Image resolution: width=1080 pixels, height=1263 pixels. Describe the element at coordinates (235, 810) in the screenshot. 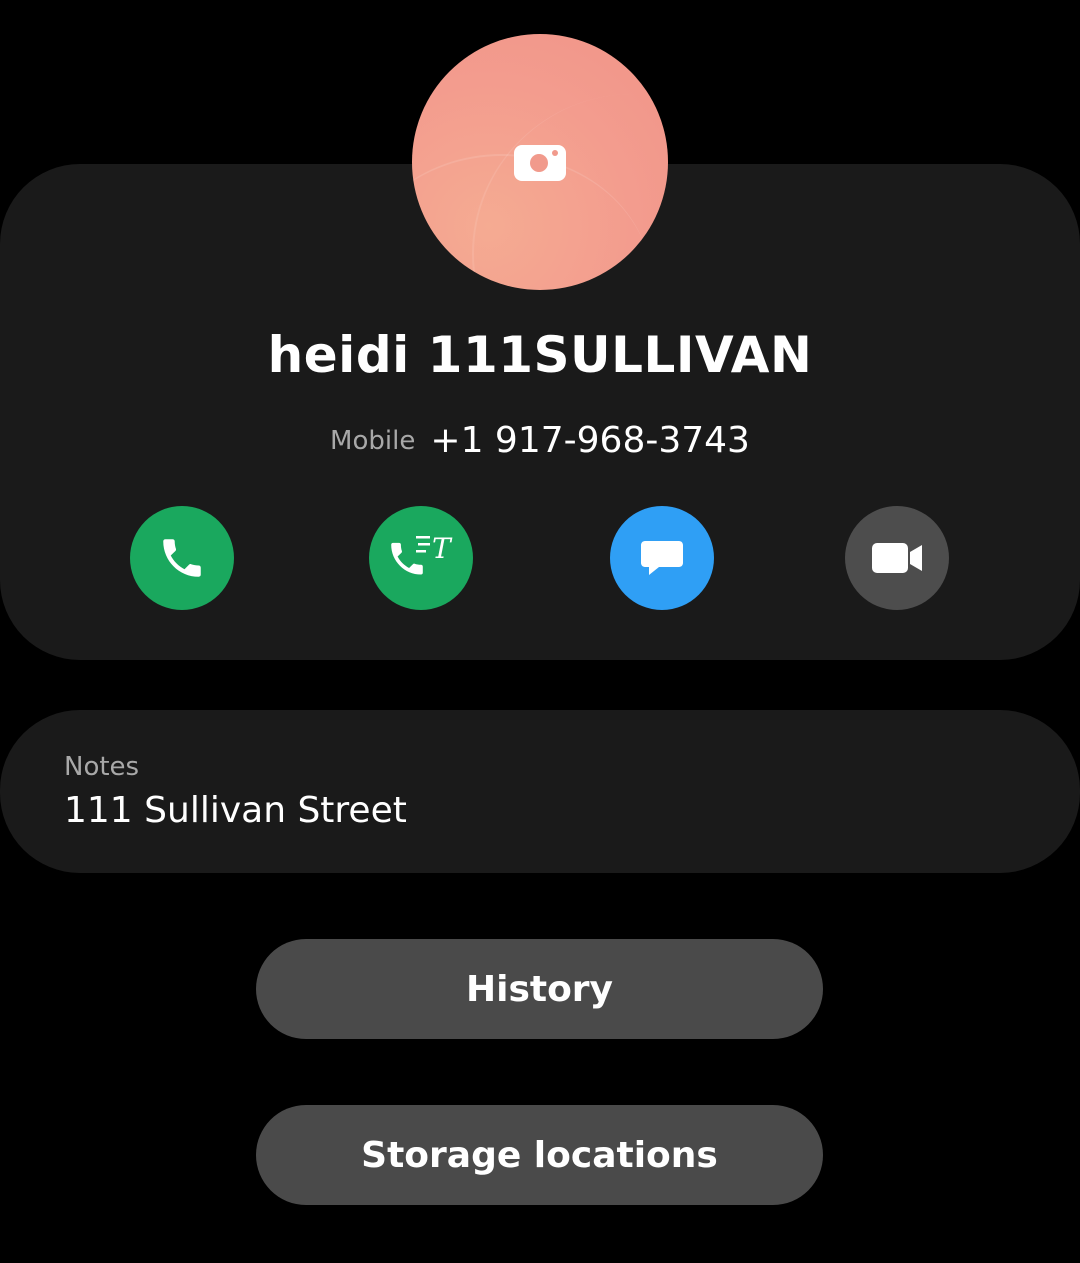

I see `notes-value: 111 Sullivan Street` at that location.